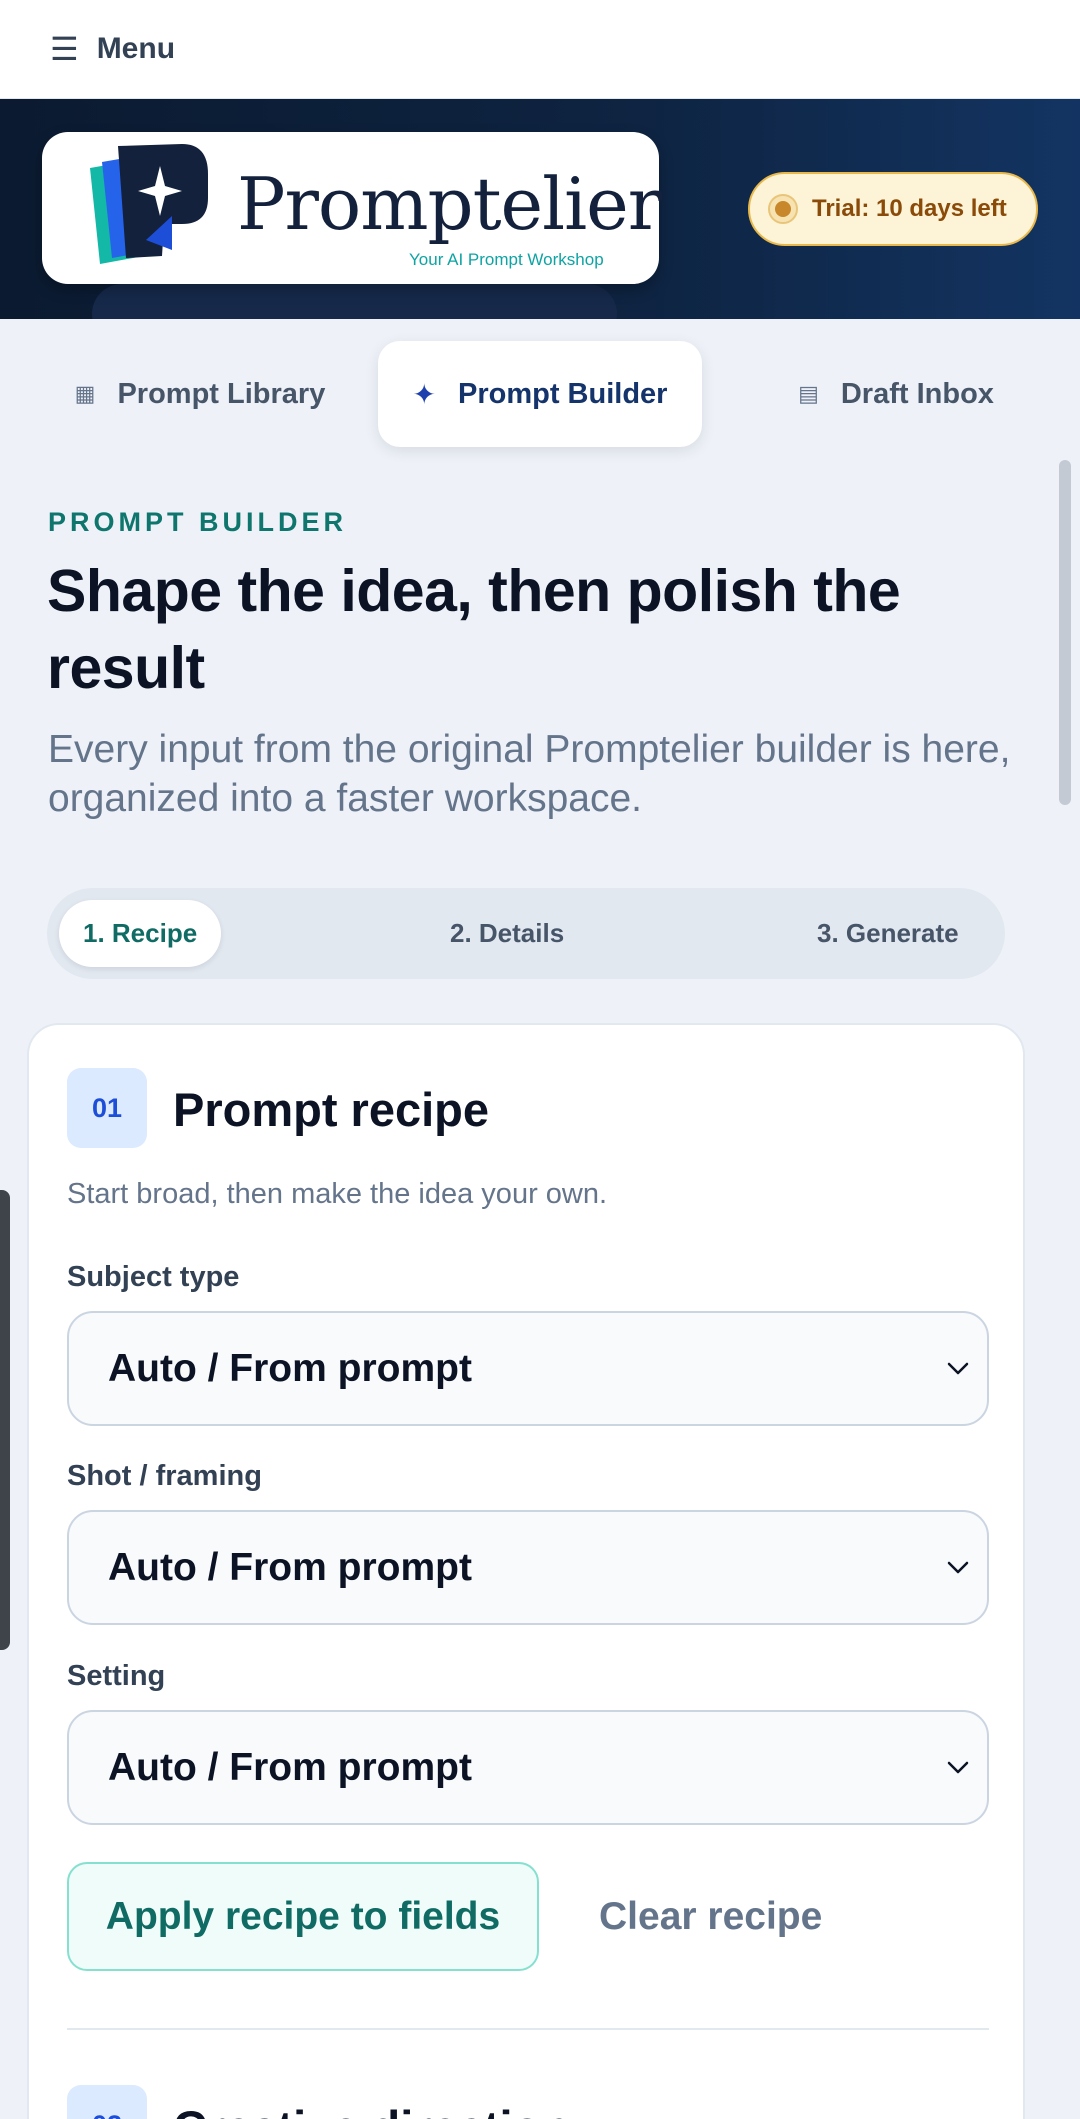 This screenshot has width=1080, height=2119. Describe the element at coordinates (528, 2029) in the screenshot. I see `section-divider` at that location.